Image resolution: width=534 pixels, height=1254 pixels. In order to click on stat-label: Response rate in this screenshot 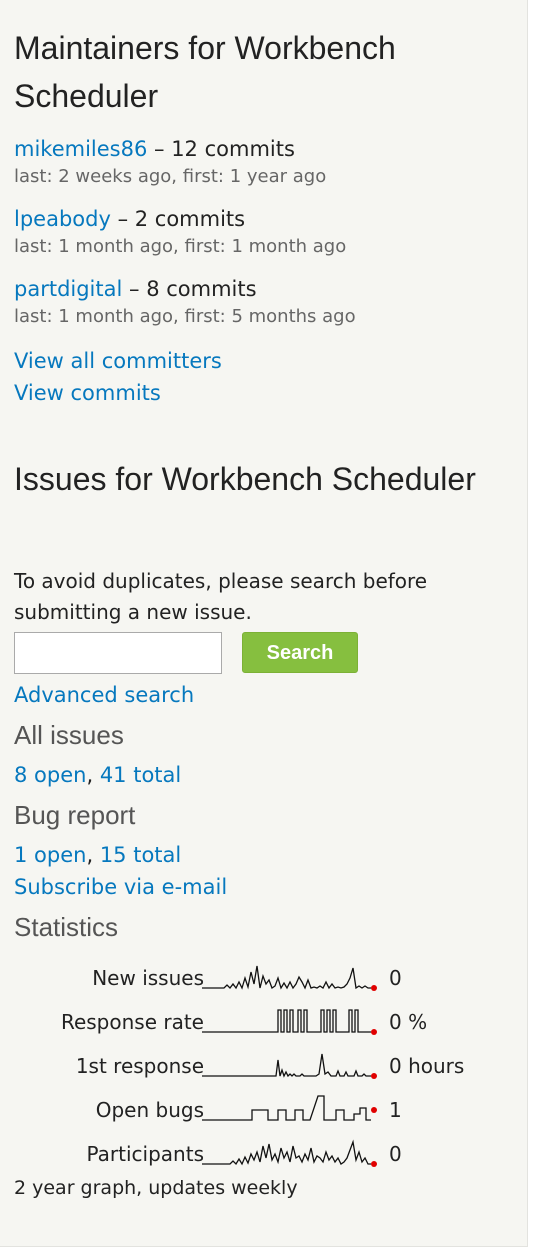, I will do `click(132, 1022)`.